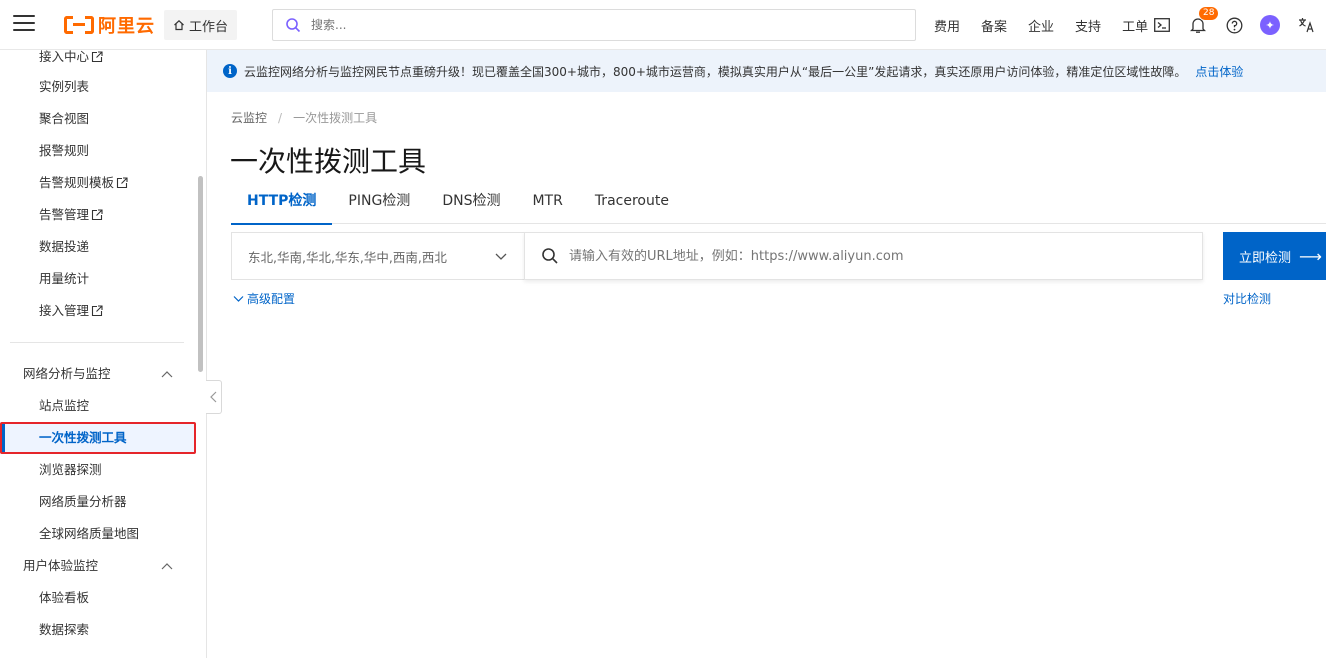  I want to click on sidebar-item-label: 接入管理, so click(64, 310).